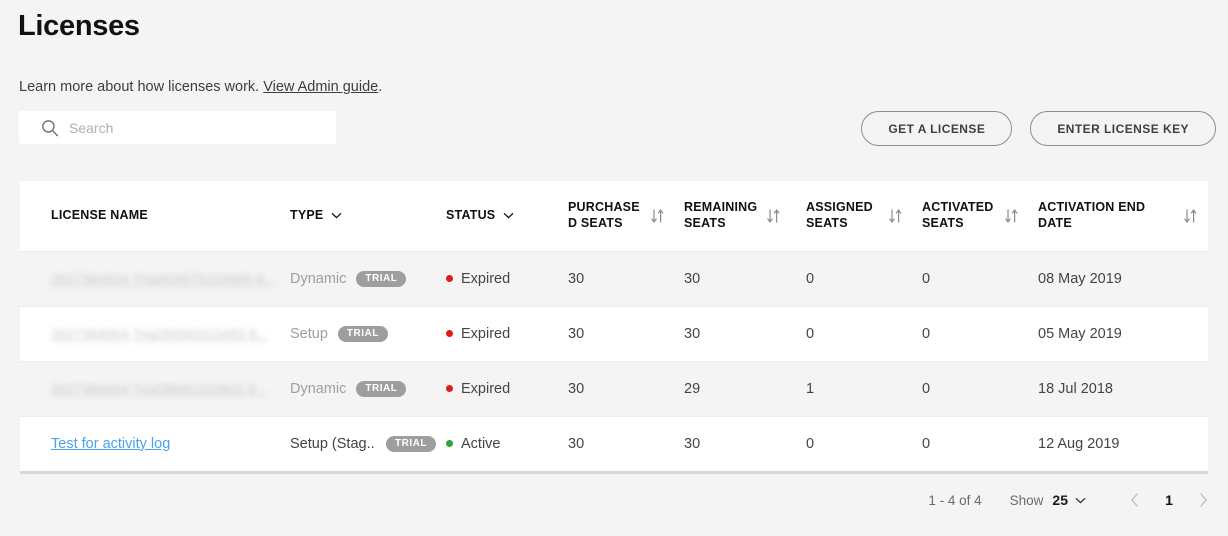 The width and height of the screenshot is (1228, 536). I want to click on col-purchased-seats: PURCHASED SEATS, so click(626, 216).